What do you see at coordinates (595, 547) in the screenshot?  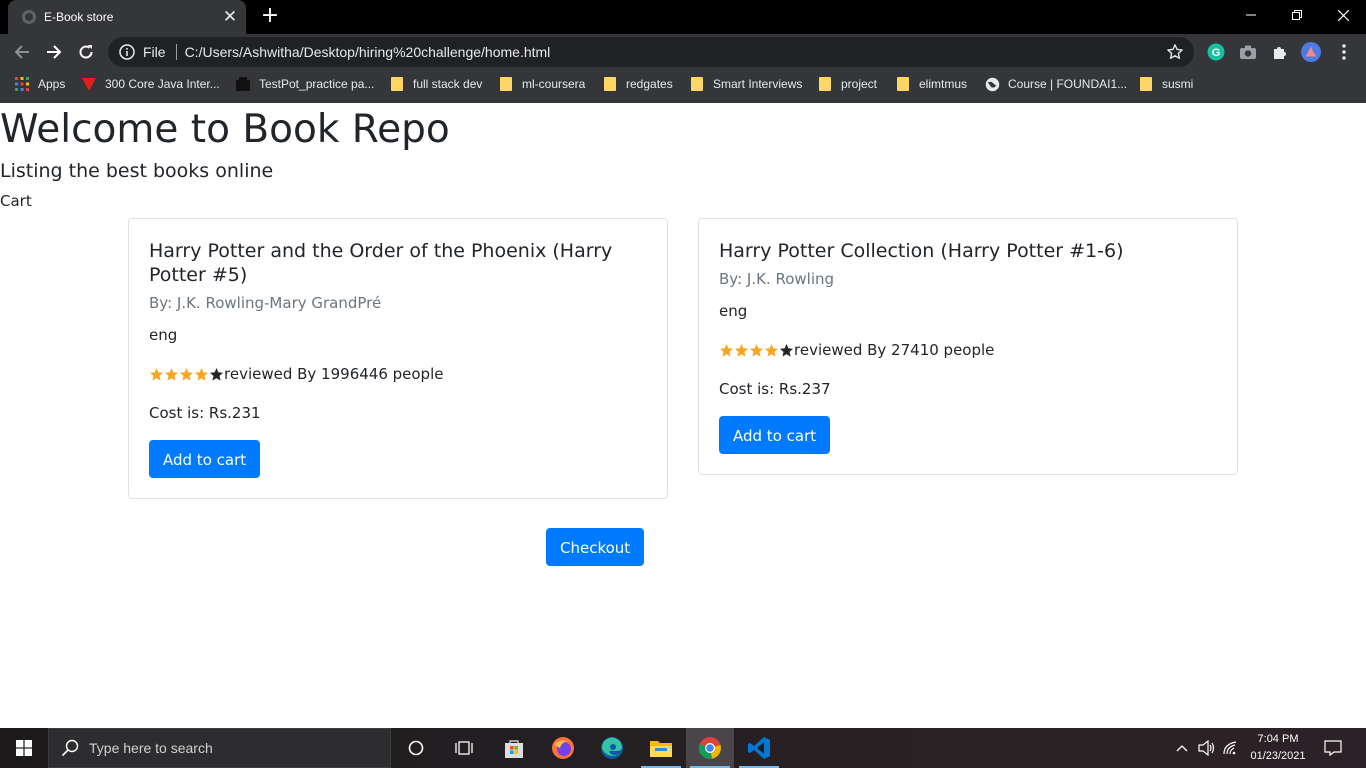 I see `checkout-button: Checkout` at bounding box center [595, 547].